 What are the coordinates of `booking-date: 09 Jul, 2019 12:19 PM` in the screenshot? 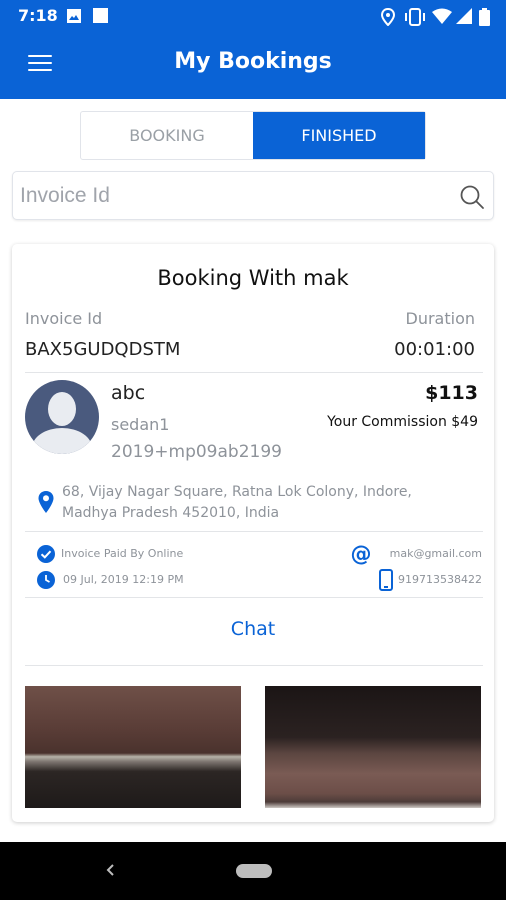 It's located at (123, 579).